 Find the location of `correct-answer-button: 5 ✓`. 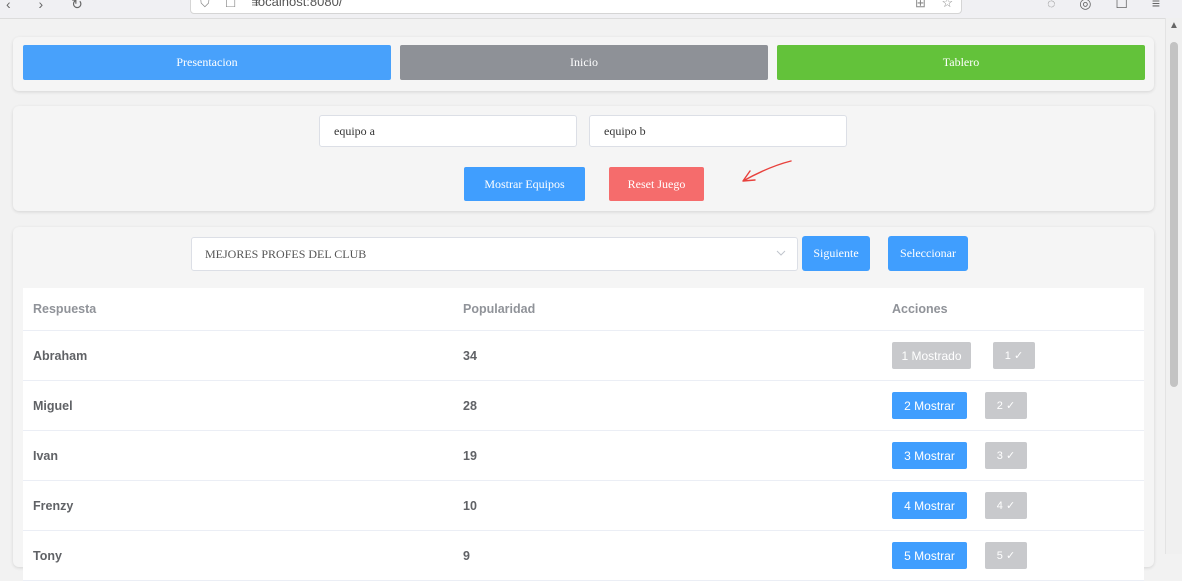

correct-answer-button: 5 ✓ is located at coordinates (1006, 555).